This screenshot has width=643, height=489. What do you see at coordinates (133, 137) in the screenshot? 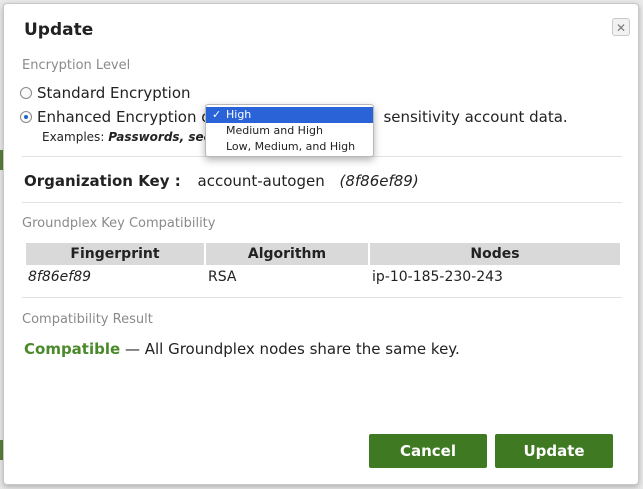
I see `examples-text: Examples: Passwords, secre` at bounding box center [133, 137].